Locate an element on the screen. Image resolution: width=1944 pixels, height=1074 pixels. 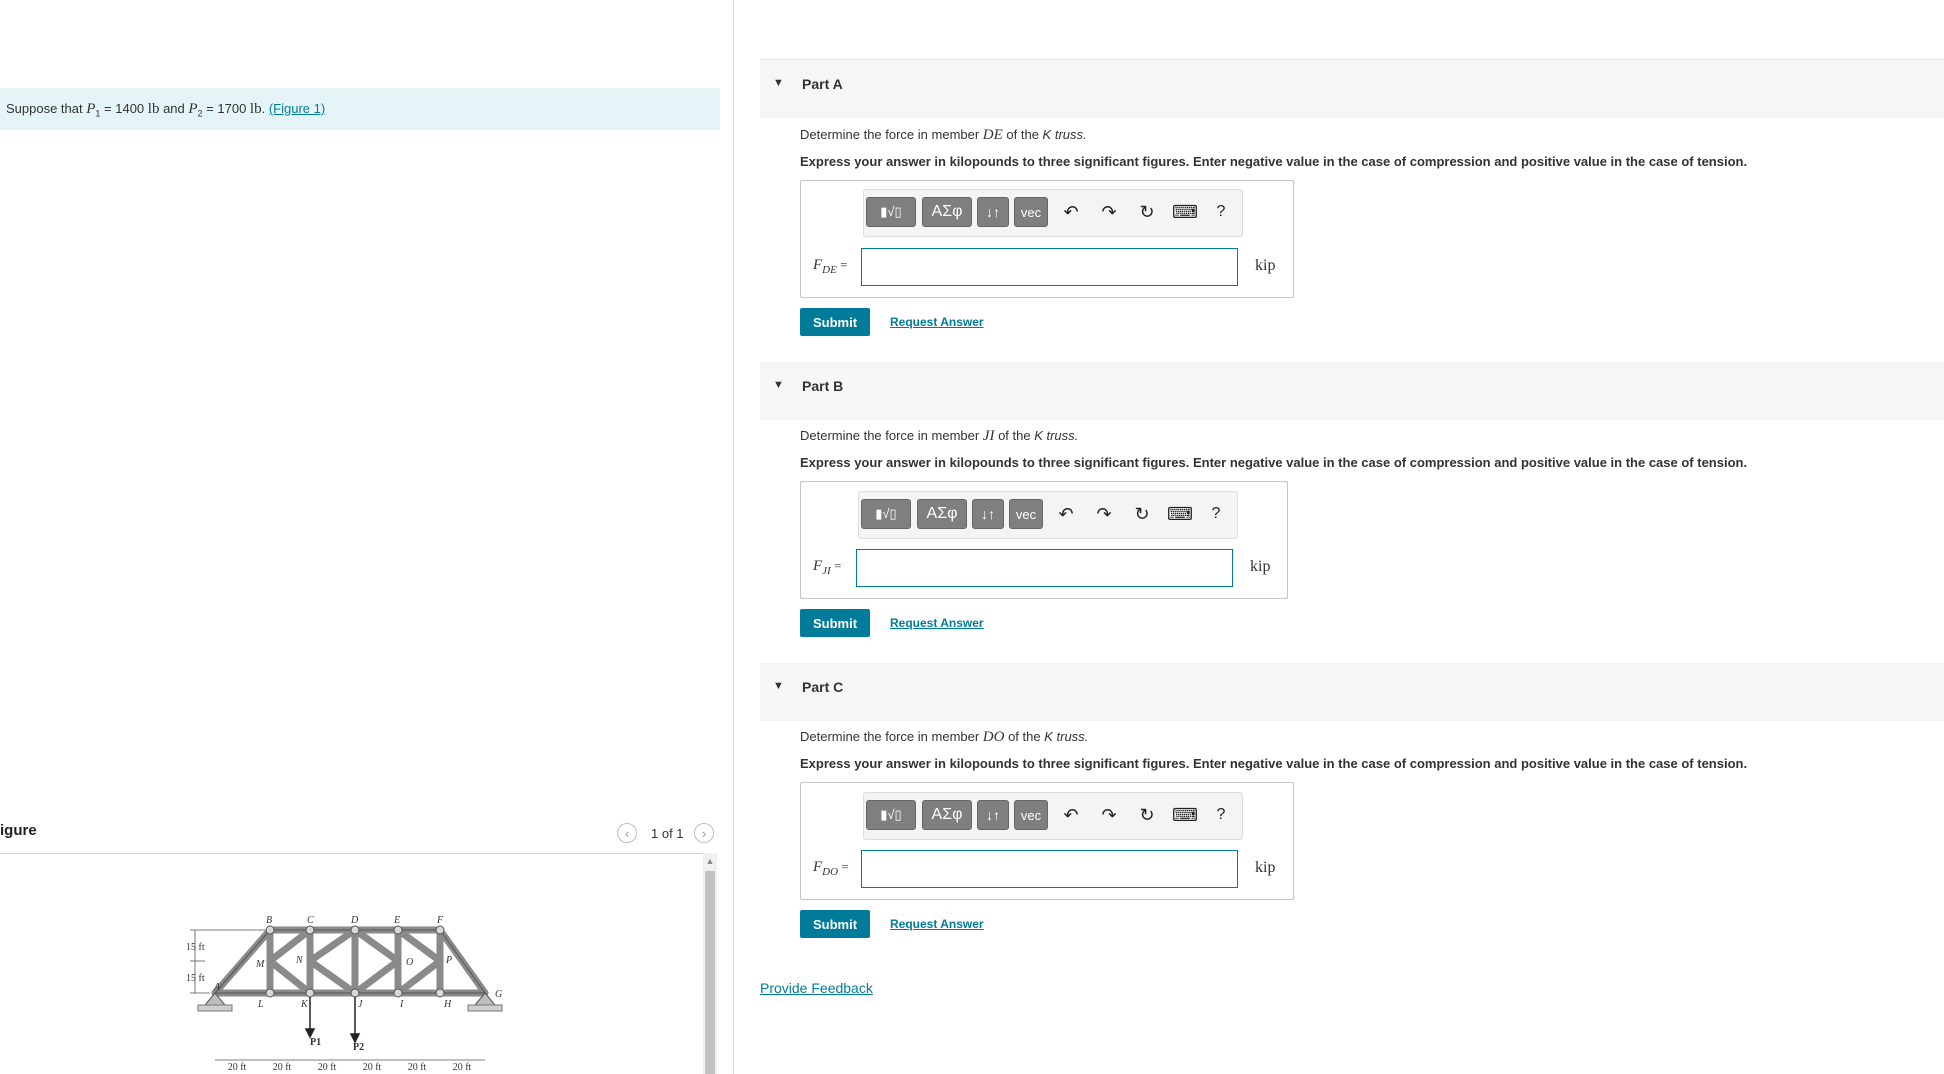
problem-prefix: Suppose that is located at coordinates (46, 108).